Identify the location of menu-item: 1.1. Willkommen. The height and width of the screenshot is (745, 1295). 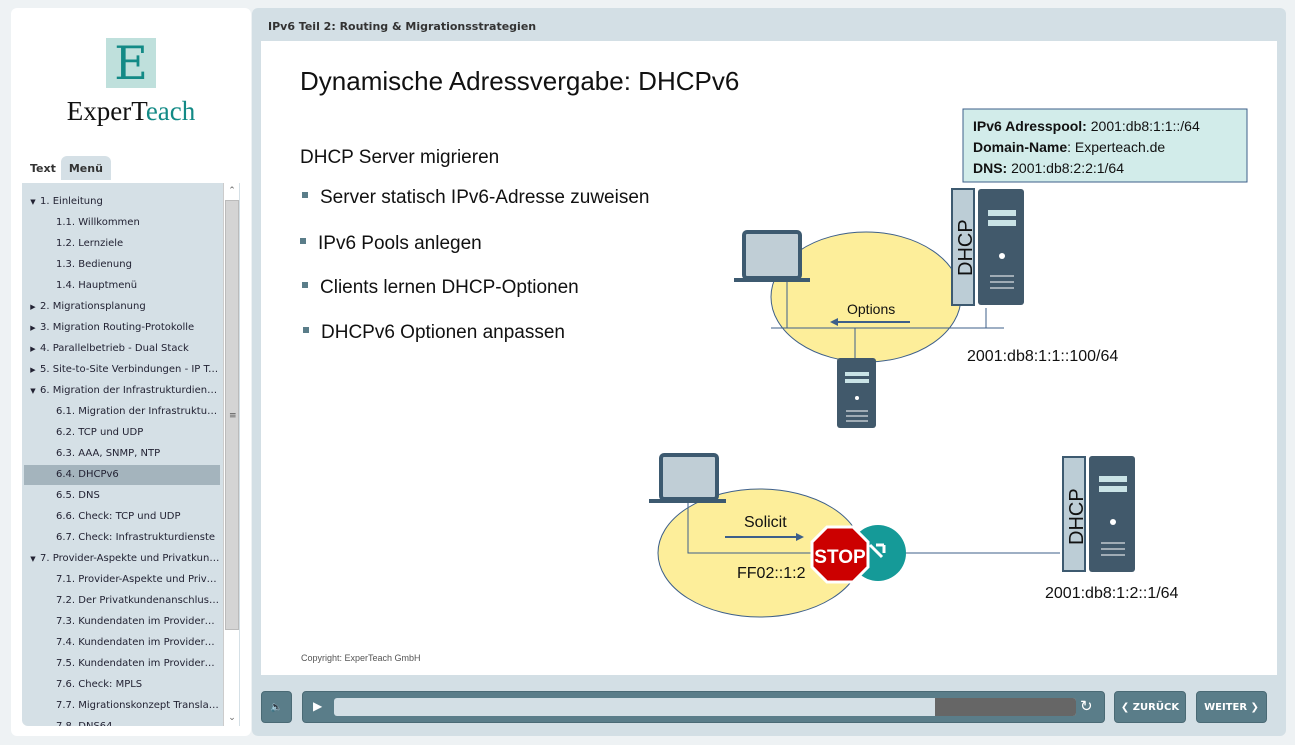
(122, 223).